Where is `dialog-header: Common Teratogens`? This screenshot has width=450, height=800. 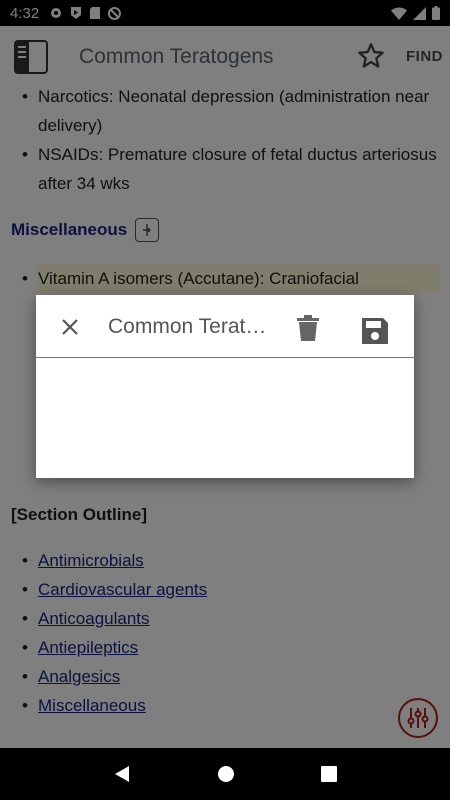
dialog-header: Common Teratogens is located at coordinates (225, 326).